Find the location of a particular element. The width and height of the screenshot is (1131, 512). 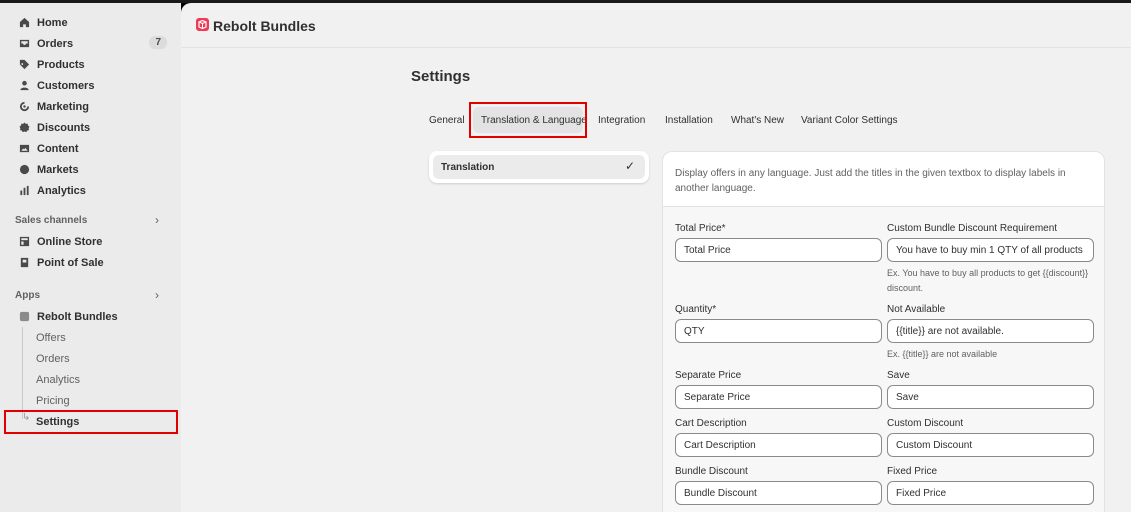

save-input is located at coordinates (990, 397).